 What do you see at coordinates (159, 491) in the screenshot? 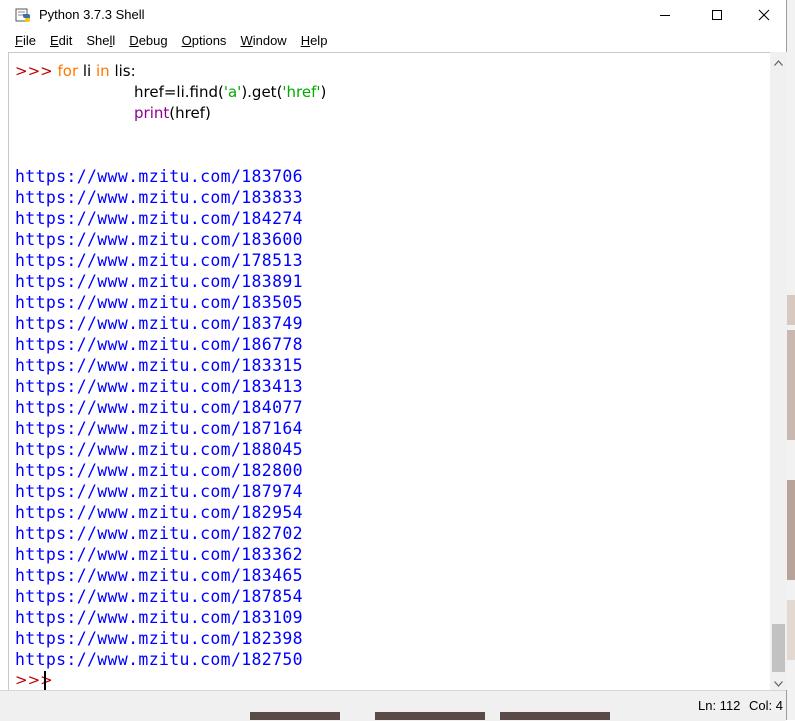
I see `output-line: https://www.mzitu.com/187974` at bounding box center [159, 491].